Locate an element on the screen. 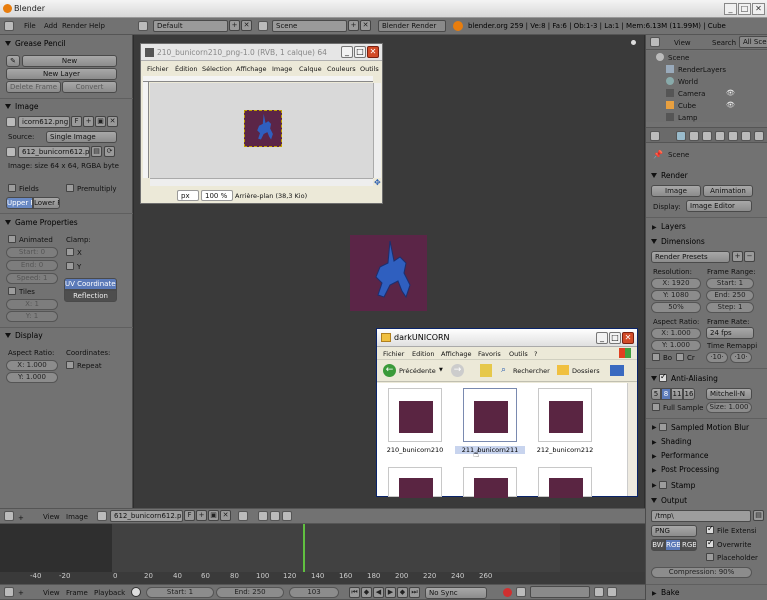 Image resolution: width=767 pixels, height=600 pixels. rgb-button: RGB is located at coordinates (673, 545).